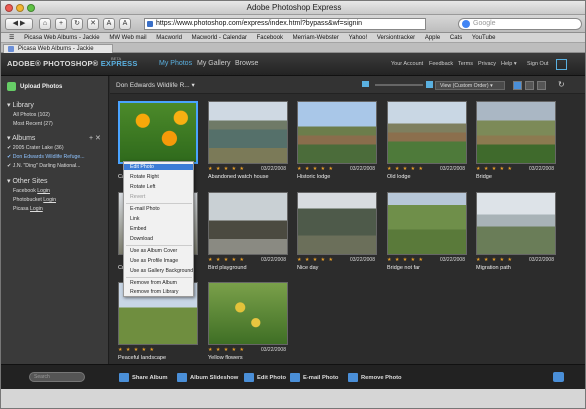  I want to click on list-view-icon, so click(529, 85).